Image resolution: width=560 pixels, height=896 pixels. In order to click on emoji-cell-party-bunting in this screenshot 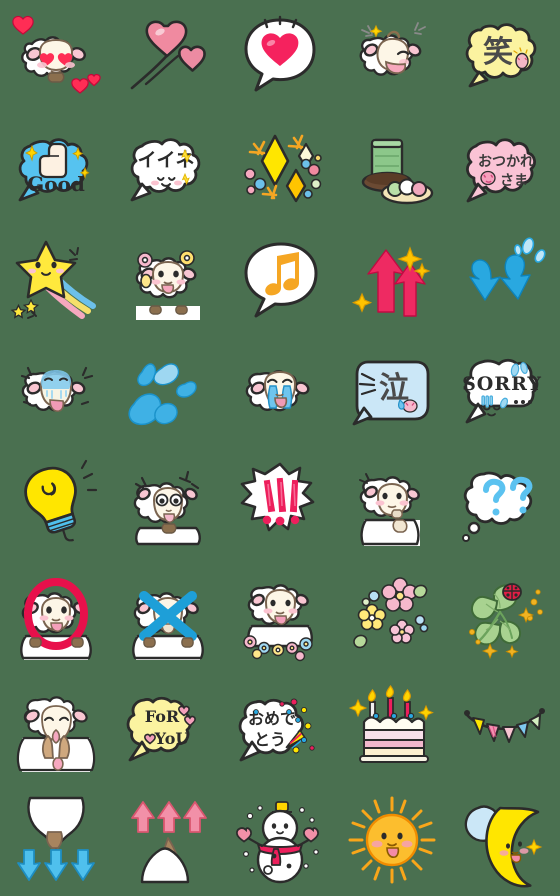, I will do `click(504, 728)`.